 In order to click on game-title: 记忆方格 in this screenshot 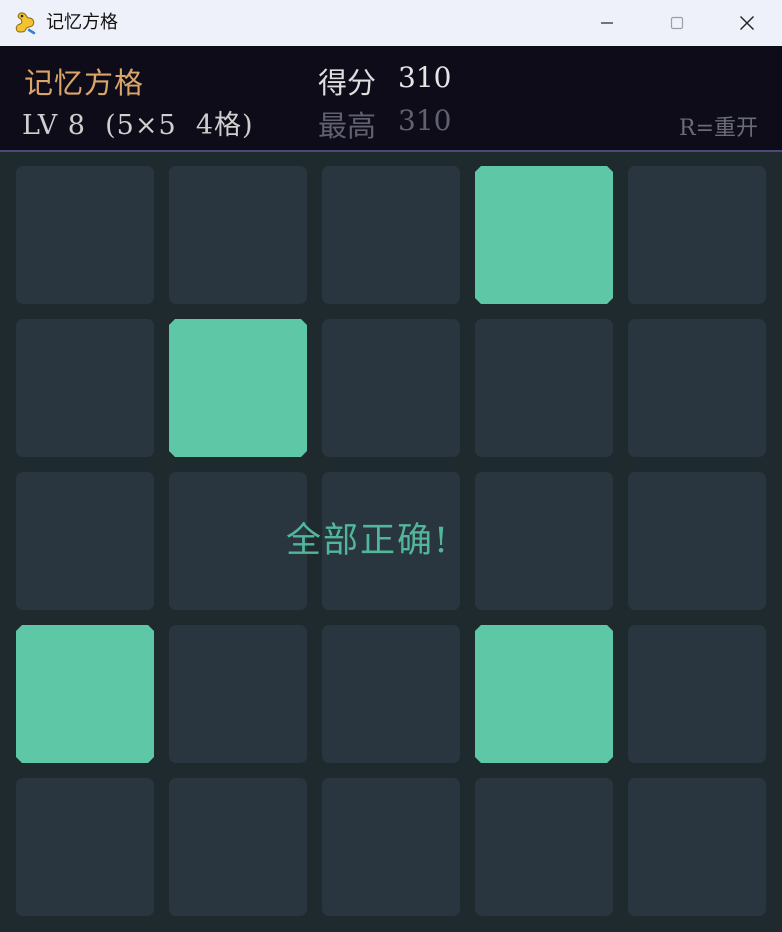, I will do `click(84, 83)`.